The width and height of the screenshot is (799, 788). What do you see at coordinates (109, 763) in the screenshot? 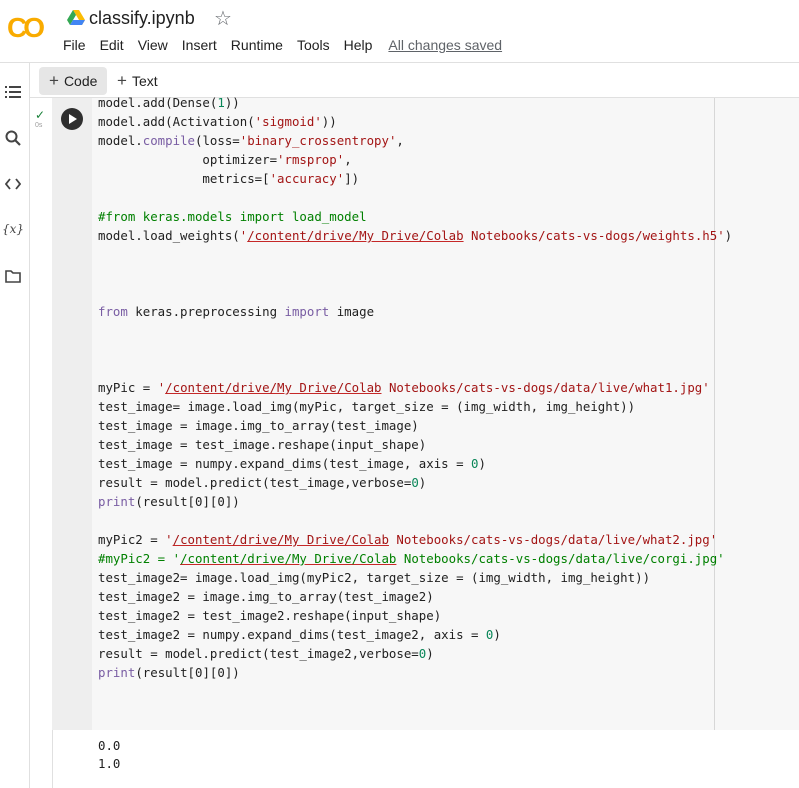
I see `output-line: 1.0` at bounding box center [109, 763].